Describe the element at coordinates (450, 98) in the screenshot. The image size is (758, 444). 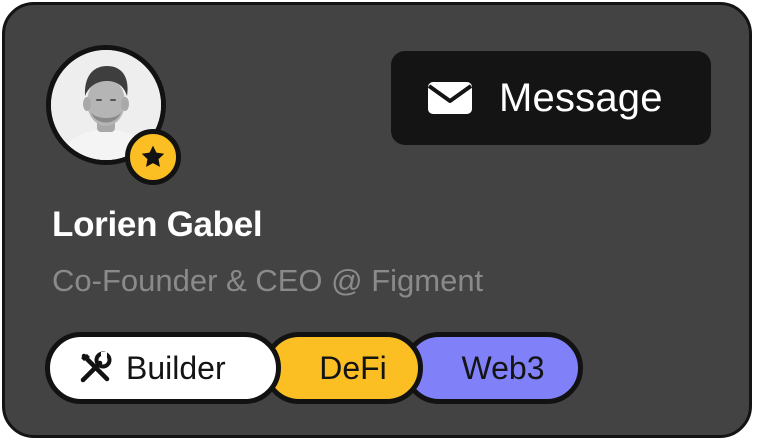
I see `mail-icon` at that location.